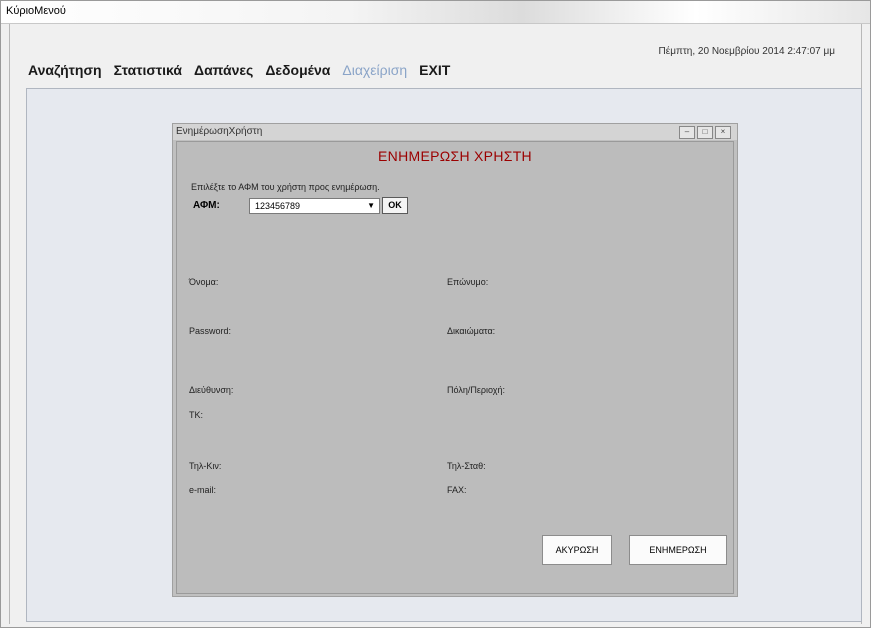 The image size is (871, 628). I want to click on fax-label: FAX:, so click(457, 490).